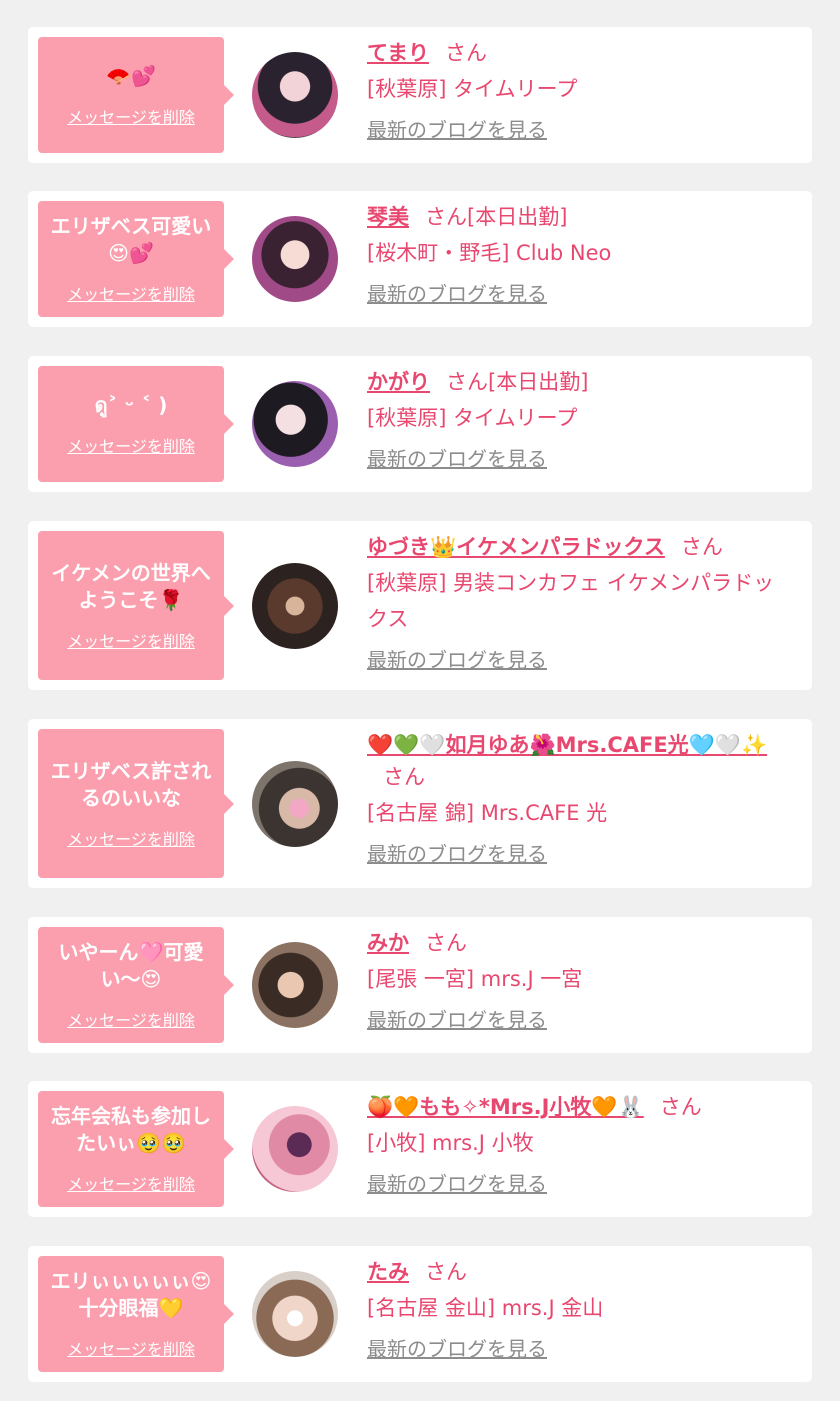 This screenshot has height=1401, width=840. I want to click on shop-name: [尾張 一宮] mrs.J 一宮, so click(475, 979).